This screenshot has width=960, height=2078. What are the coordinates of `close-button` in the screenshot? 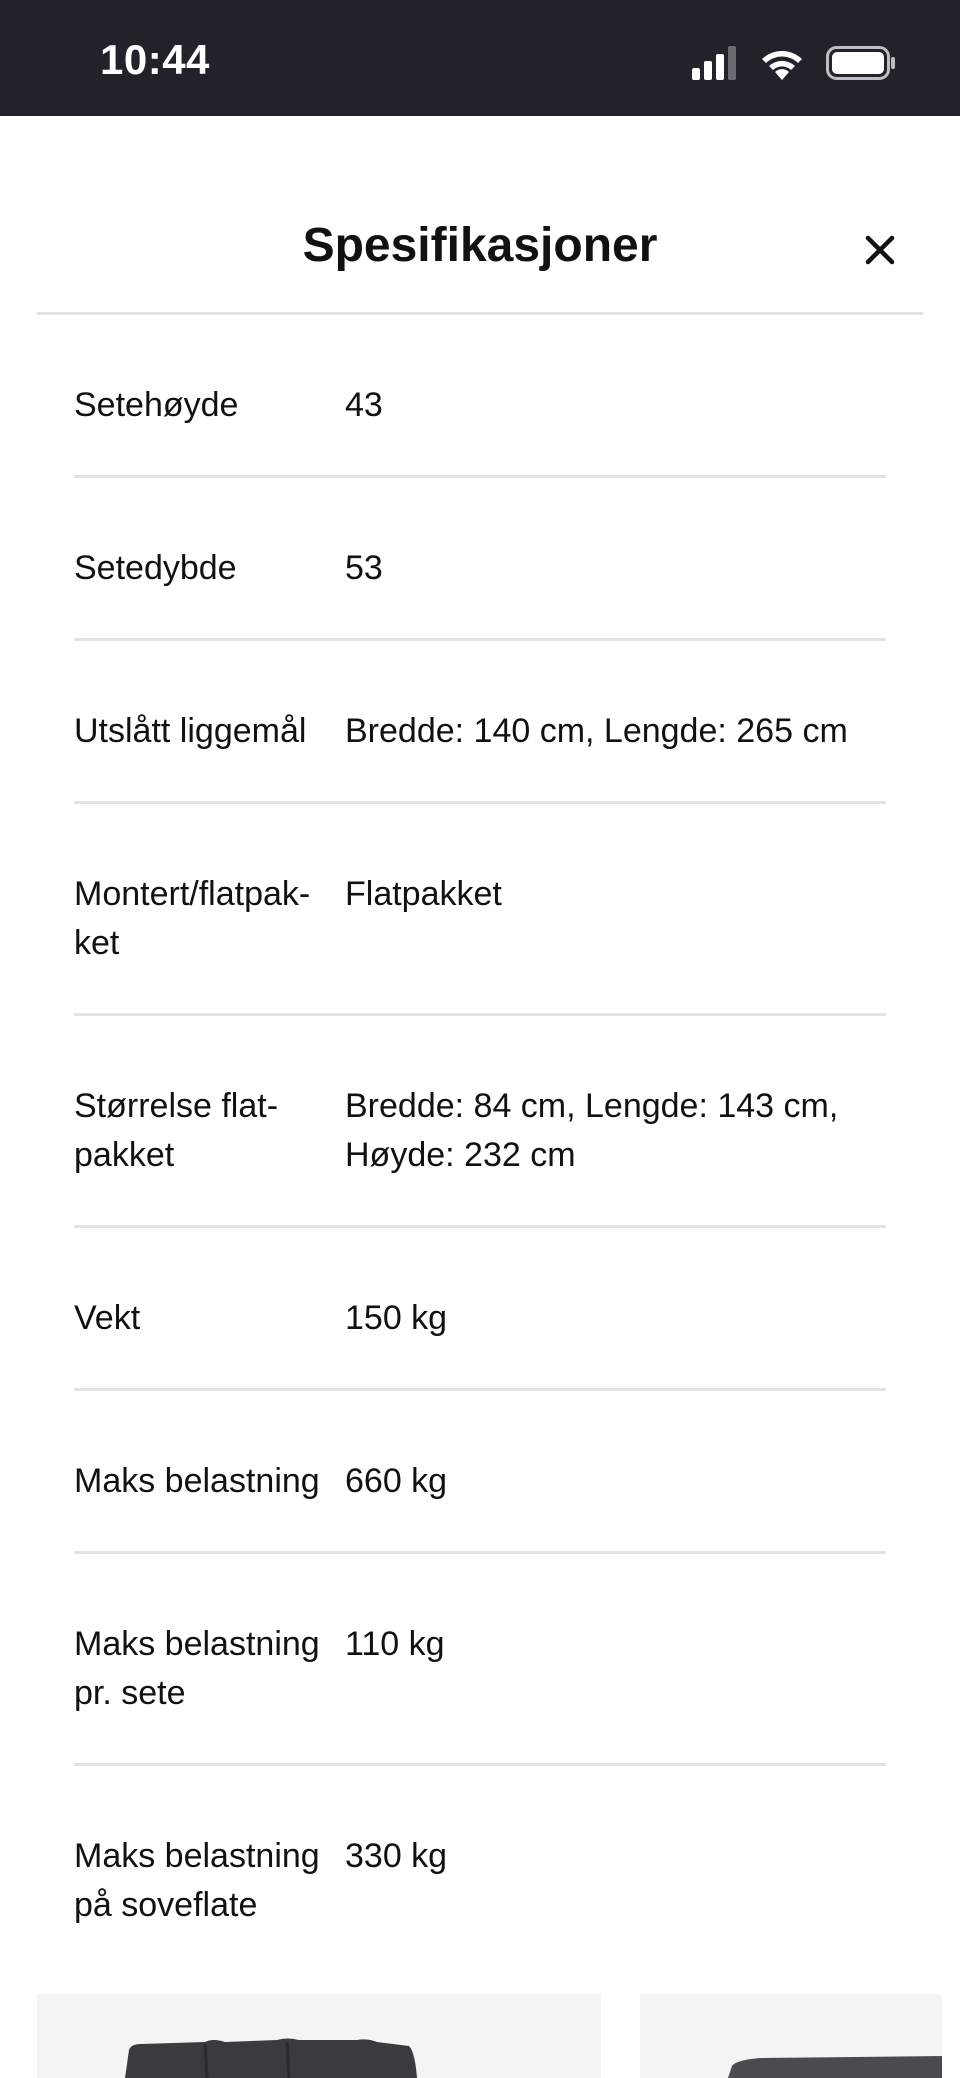 It's located at (880, 250).